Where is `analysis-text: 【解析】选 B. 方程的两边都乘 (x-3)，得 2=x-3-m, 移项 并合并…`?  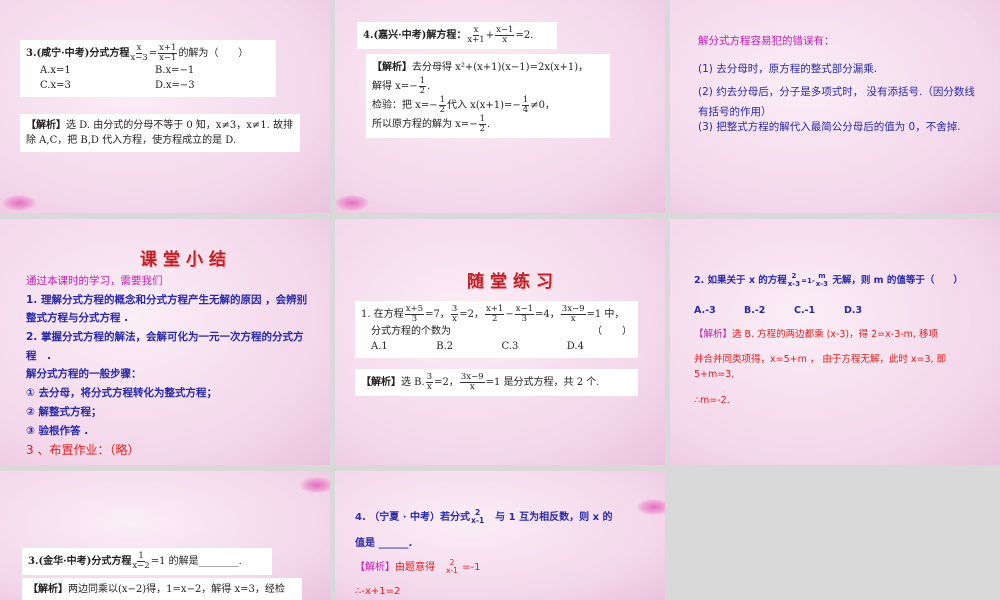
analysis-text: 【解析】选 B. 方程的两边都乘 (x-3)，得 2=x-3-m, 移项 并合并… is located at coordinates (820, 367).